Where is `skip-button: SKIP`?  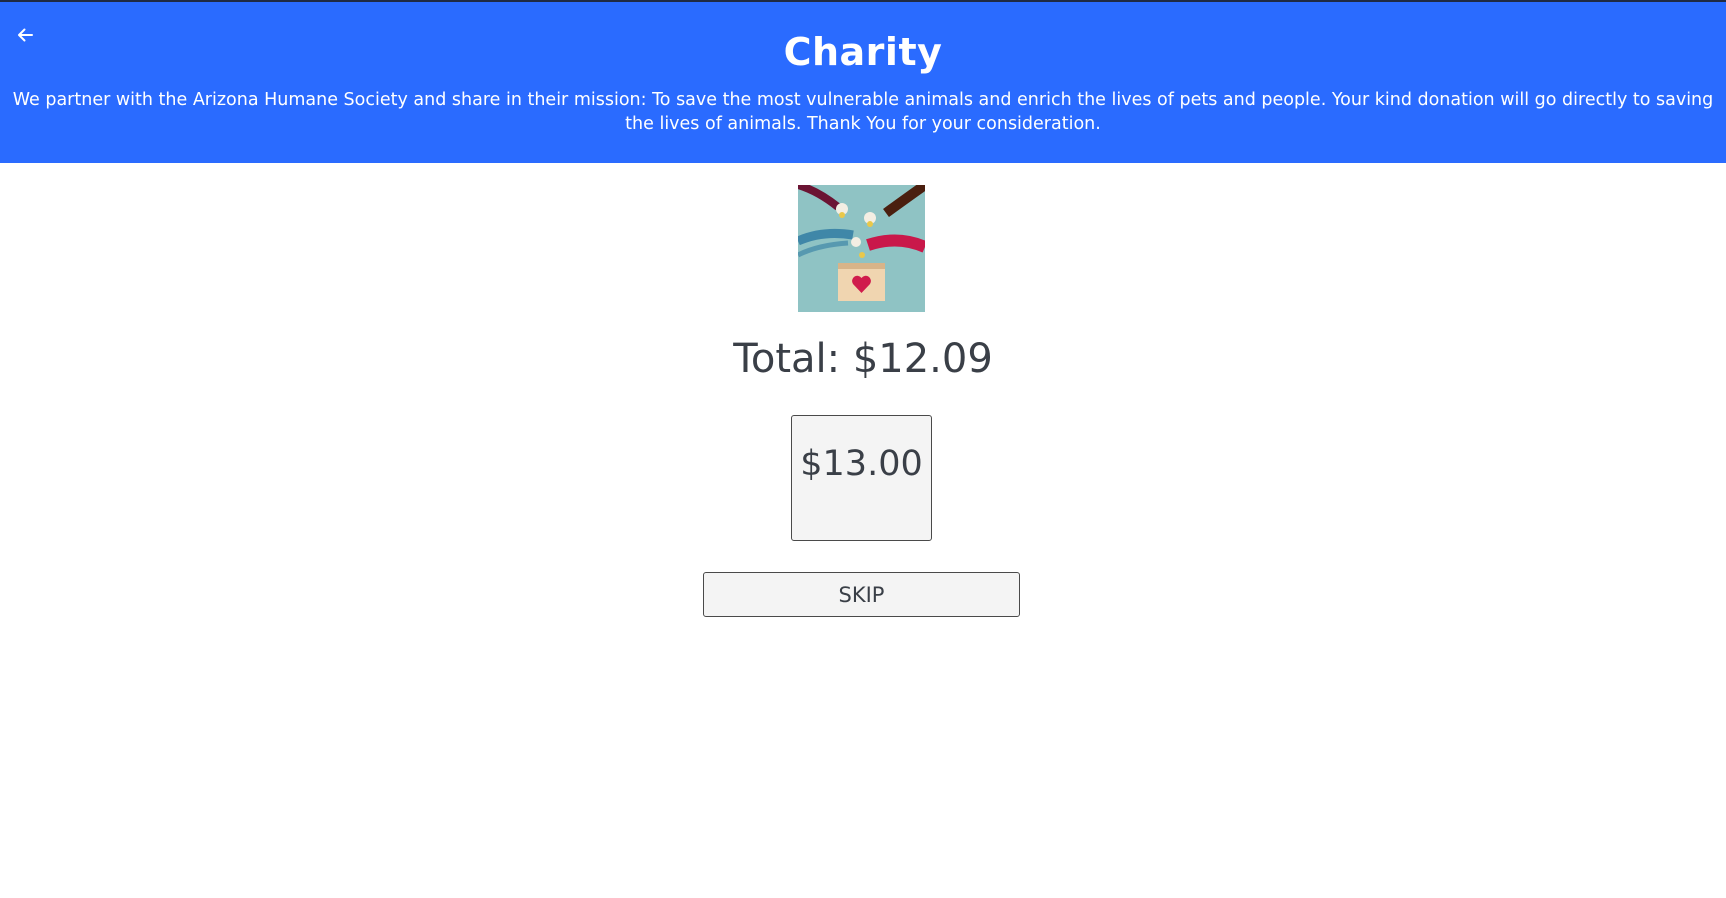 skip-button: SKIP is located at coordinates (861, 594).